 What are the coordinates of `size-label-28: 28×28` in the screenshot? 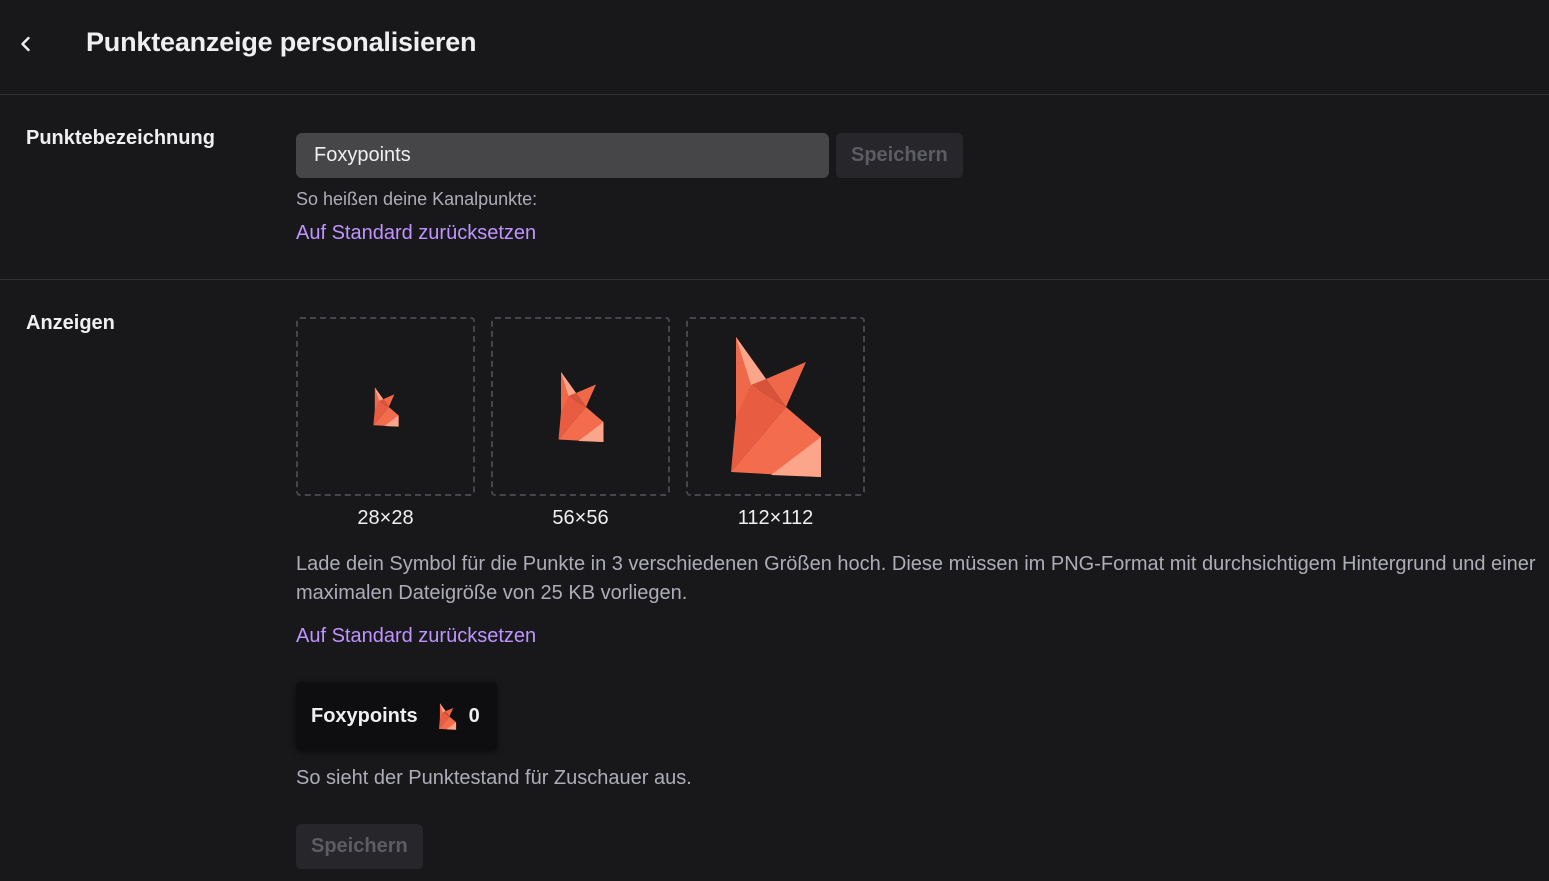 It's located at (385, 518).